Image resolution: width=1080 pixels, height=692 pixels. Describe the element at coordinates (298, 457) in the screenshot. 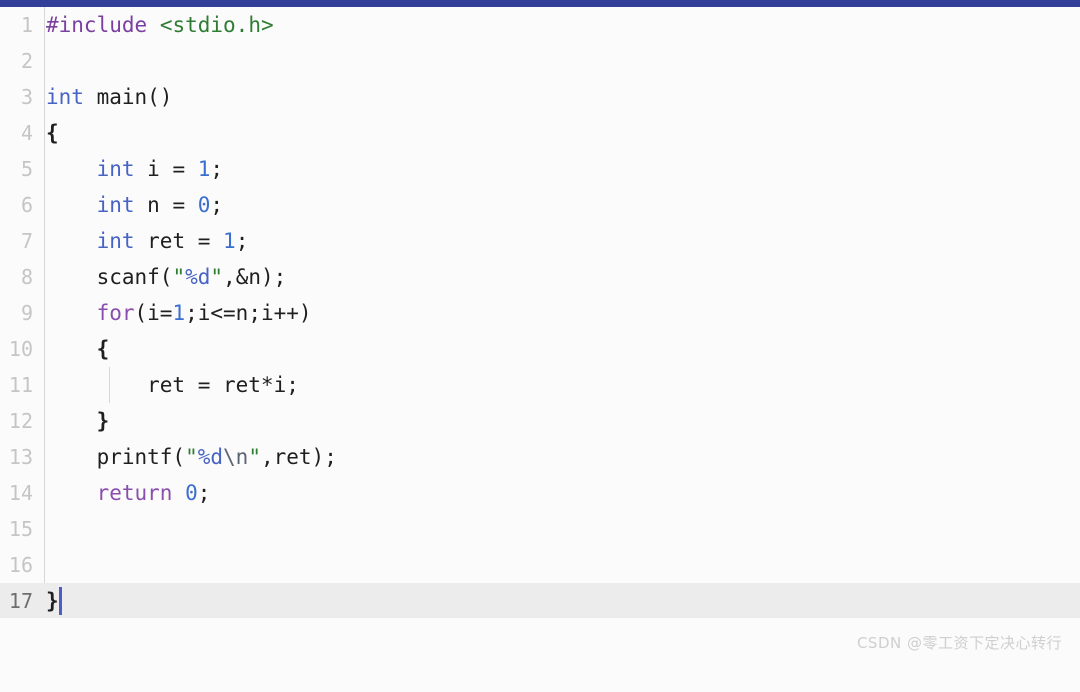

I see `code-token: ,ret);` at that location.